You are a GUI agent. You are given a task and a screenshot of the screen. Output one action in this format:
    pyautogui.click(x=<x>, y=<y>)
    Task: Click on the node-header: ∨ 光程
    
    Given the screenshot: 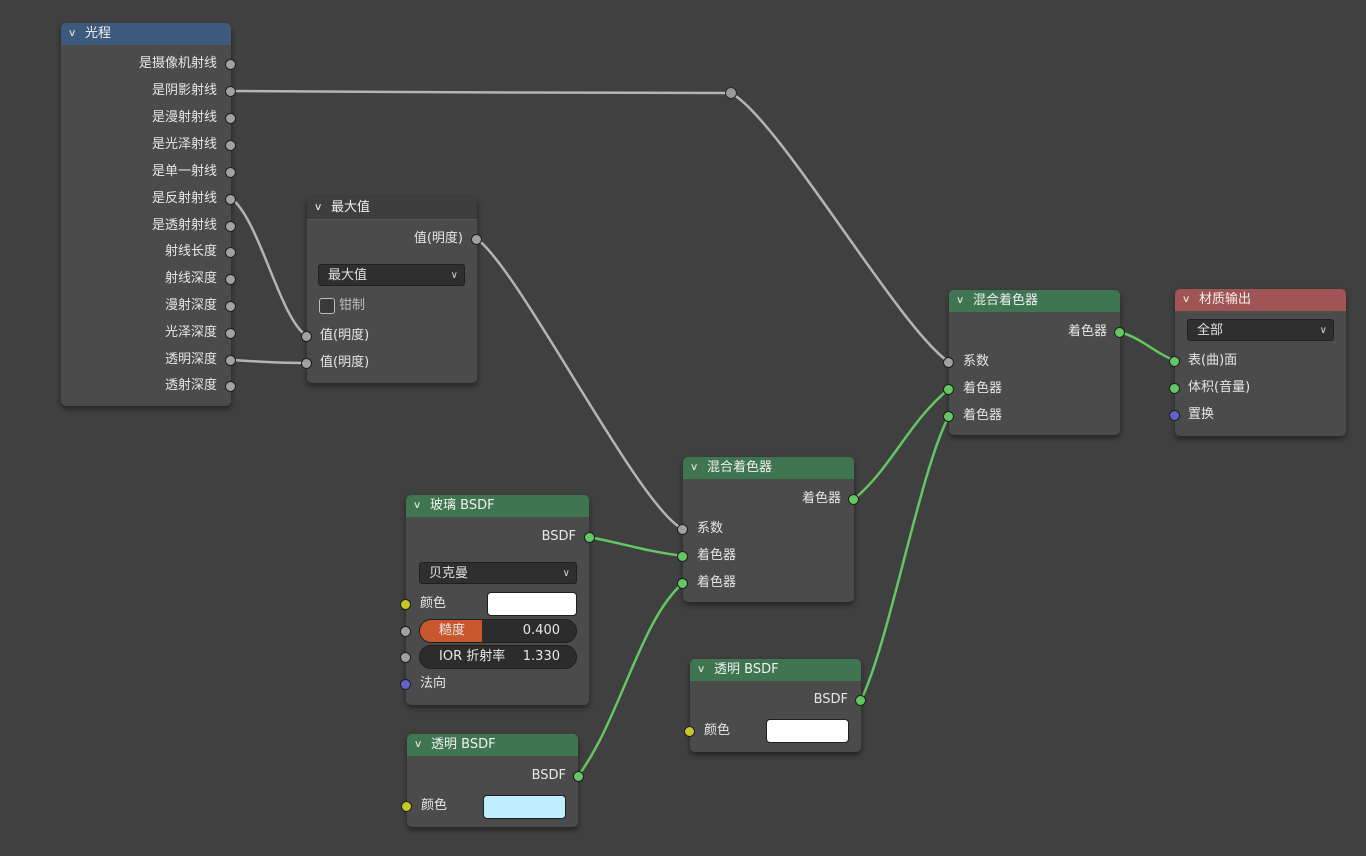 What is the action you would take?
    pyautogui.click(x=146, y=34)
    